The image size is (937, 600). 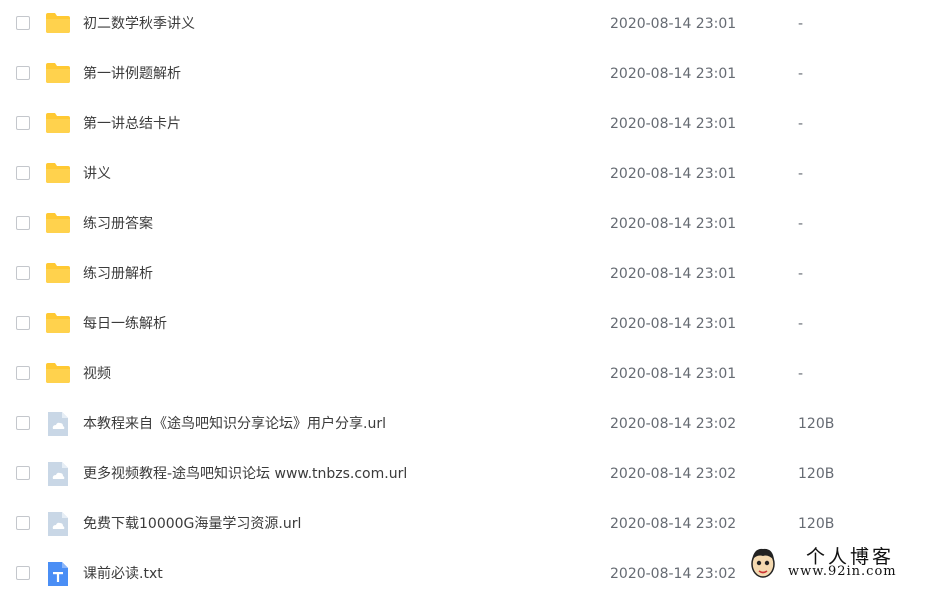 What do you see at coordinates (118, 274) in the screenshot?
I see `file-name: 练习册解析` at bounding box center [118, 274].